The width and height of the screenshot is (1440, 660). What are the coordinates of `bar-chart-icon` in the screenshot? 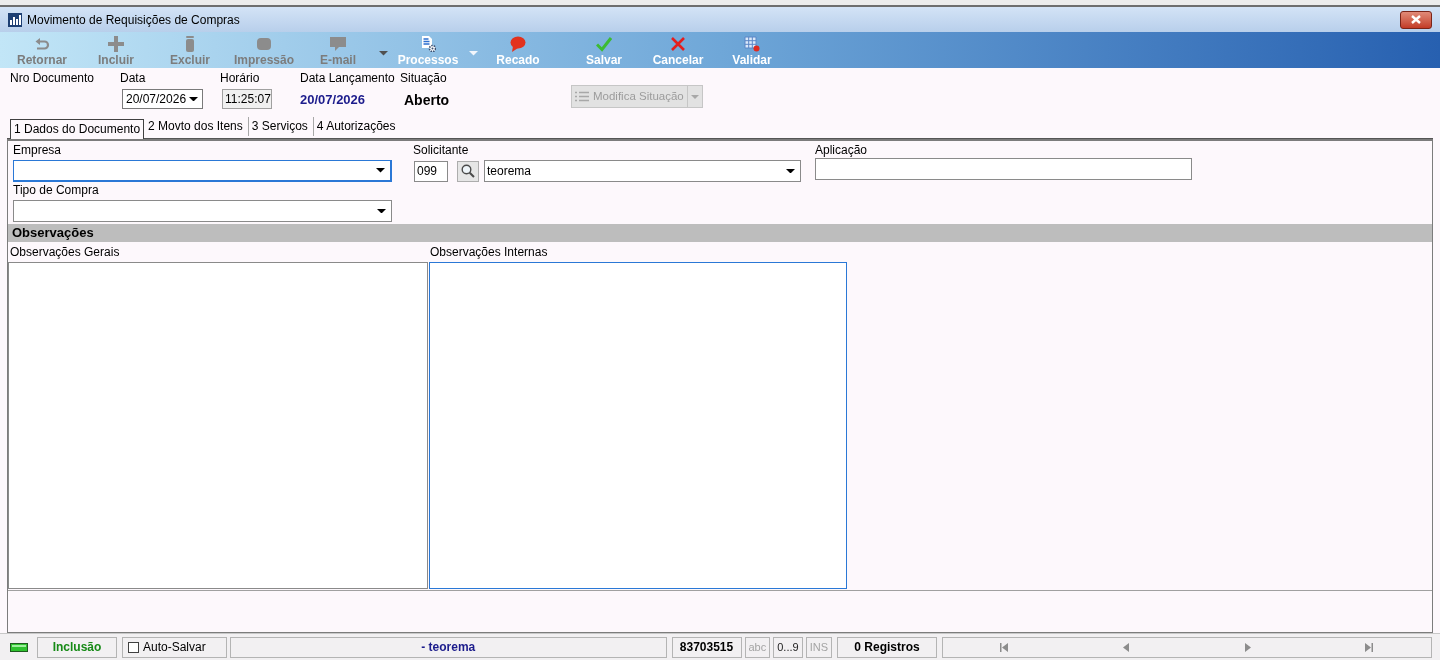 It's located at (15, 19).